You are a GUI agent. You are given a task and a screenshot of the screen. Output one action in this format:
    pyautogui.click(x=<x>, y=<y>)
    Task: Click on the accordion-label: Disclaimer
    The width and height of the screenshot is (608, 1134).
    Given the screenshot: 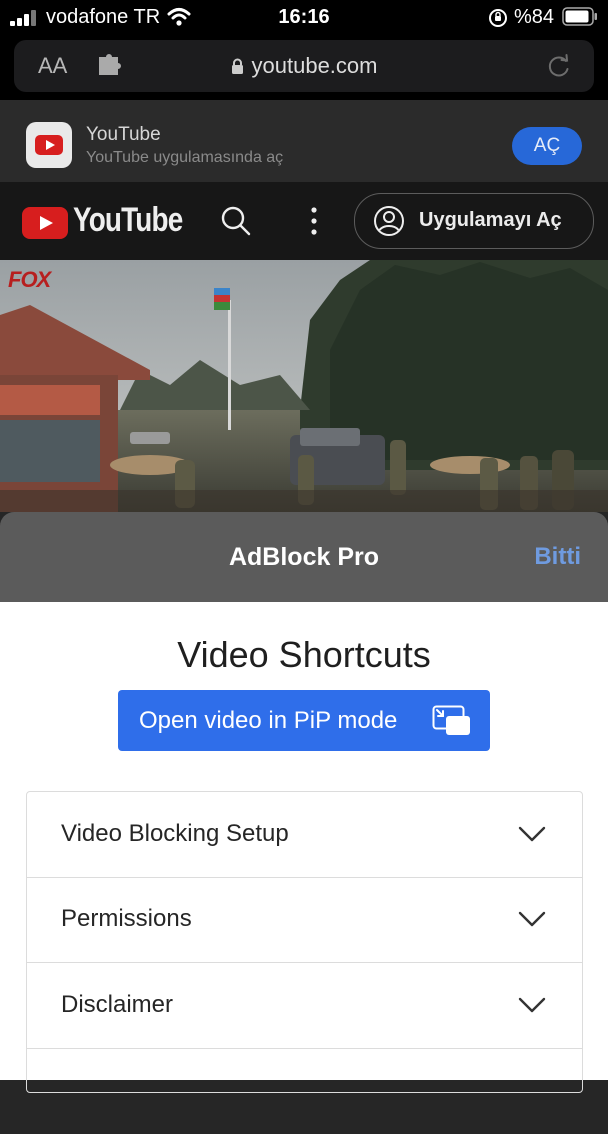 What is the action you would take?
    pyautogui.click(x=117, y=1004)
    